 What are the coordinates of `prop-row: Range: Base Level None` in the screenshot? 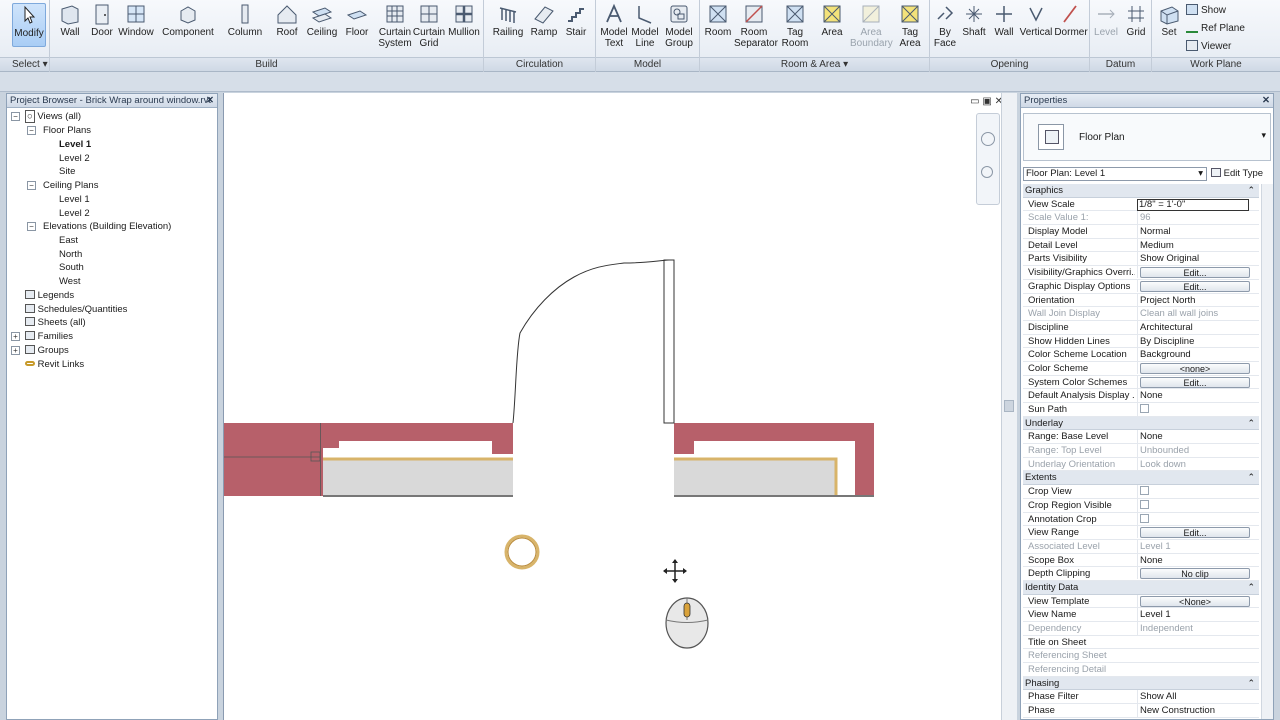 It's located at (1141, 437).